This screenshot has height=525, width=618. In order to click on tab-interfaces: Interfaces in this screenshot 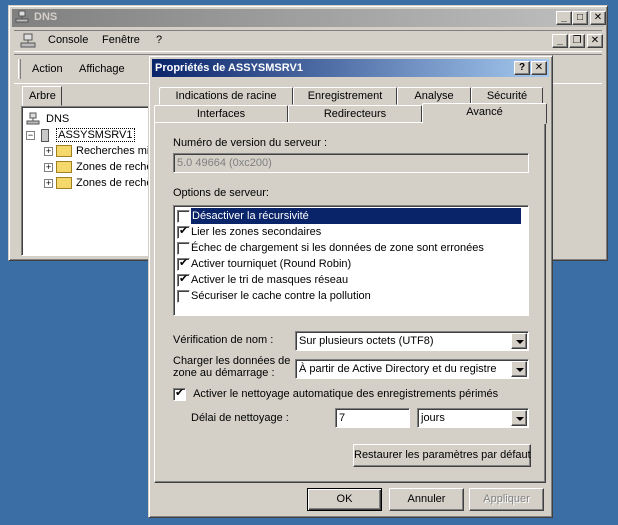, I will do `click(221, 114)`.